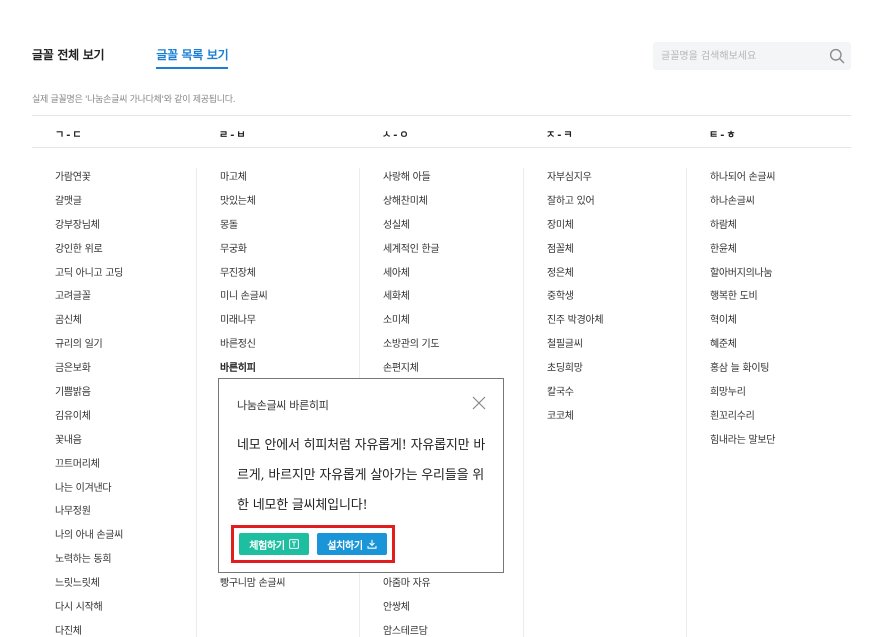 The width and height of the screenshot is (880, 637). What do you see at coordinates (616, 323) in the screenshot?
I see `font-list-item: 진주 박경아체` at bounding box center [616, 323].